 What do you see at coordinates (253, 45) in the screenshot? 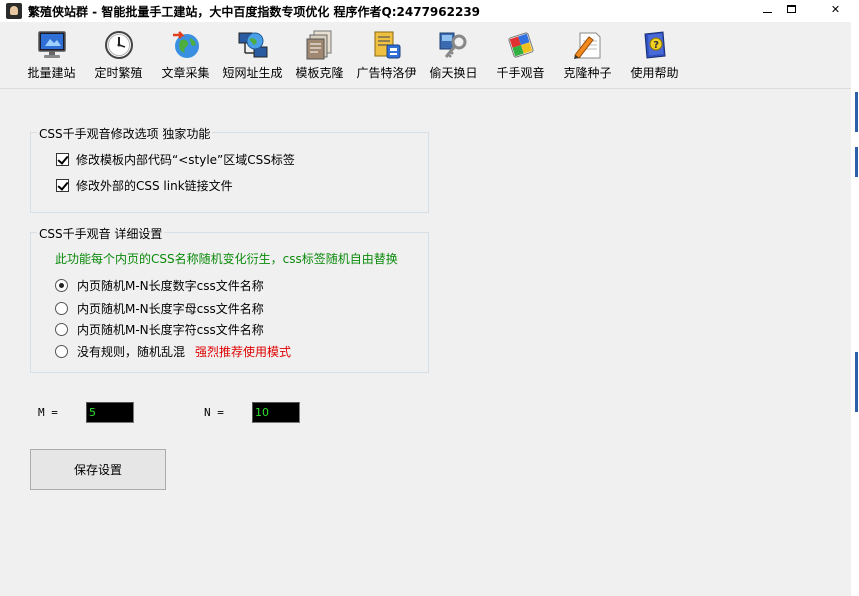
I see `network-globe-icon` at bounding box center [253, 45].